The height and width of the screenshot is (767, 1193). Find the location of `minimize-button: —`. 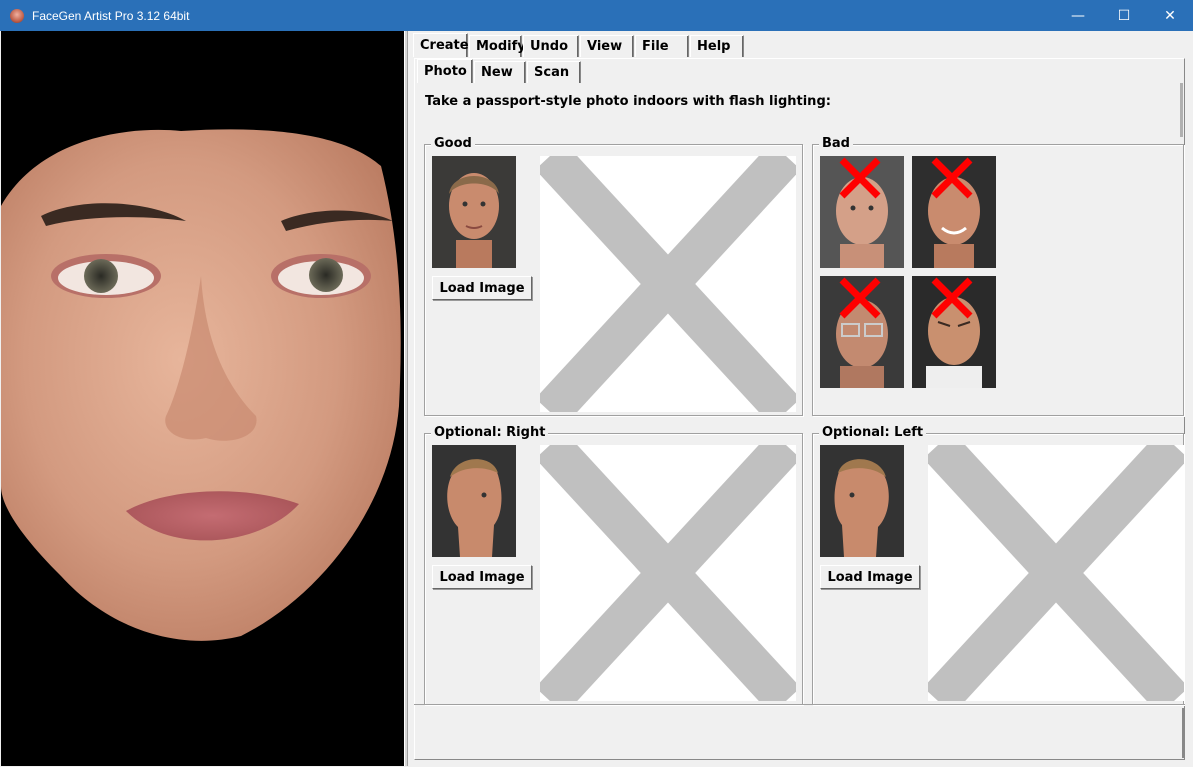

minimize-button: — is located at coordinates (1078, 15).